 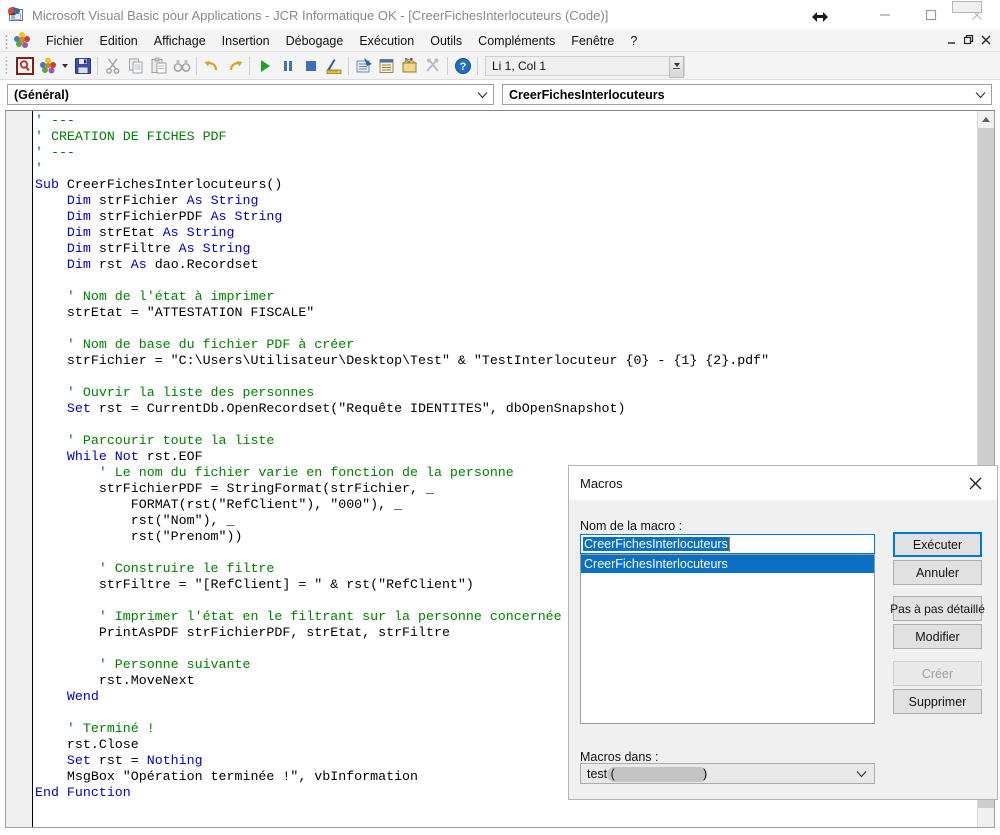 What do you see at coordinates (310, 65) in the screenshot?
I see `reset-button` at bounding box center [310, 65].